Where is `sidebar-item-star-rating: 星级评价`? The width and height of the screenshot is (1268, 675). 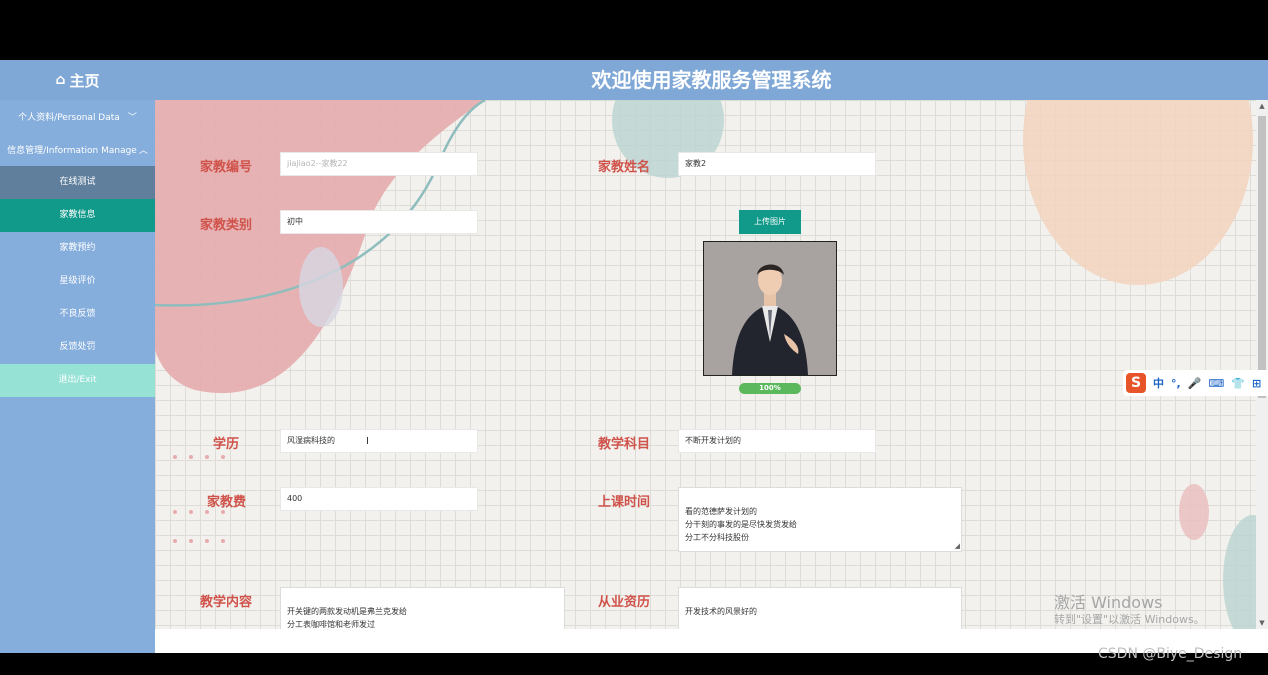
sidebar-item-star-rating: 星级评价 is located at coordinates (77, 281).